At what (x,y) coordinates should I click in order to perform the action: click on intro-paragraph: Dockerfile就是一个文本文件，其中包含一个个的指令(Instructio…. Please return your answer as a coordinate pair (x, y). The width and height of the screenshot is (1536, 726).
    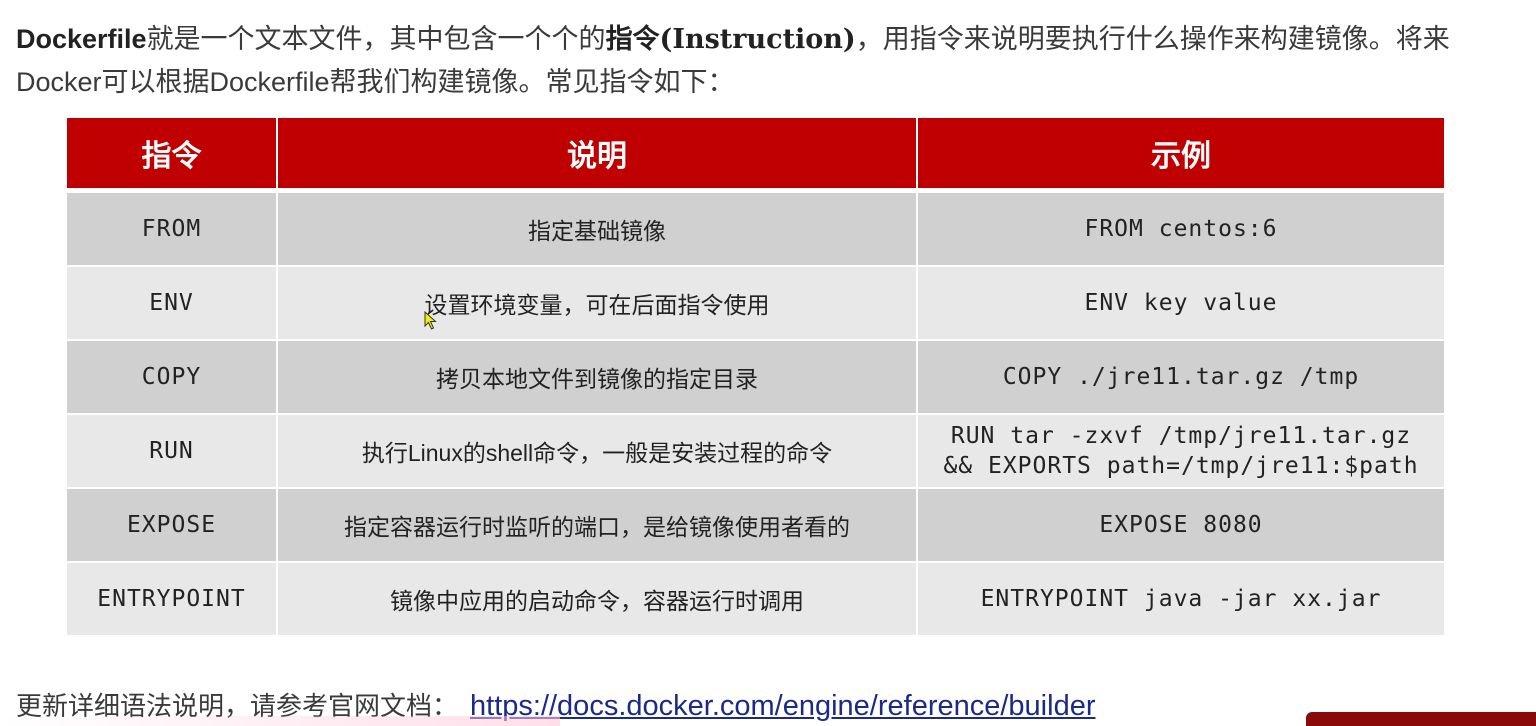
    Looking at the image, I should click on (766, 61).